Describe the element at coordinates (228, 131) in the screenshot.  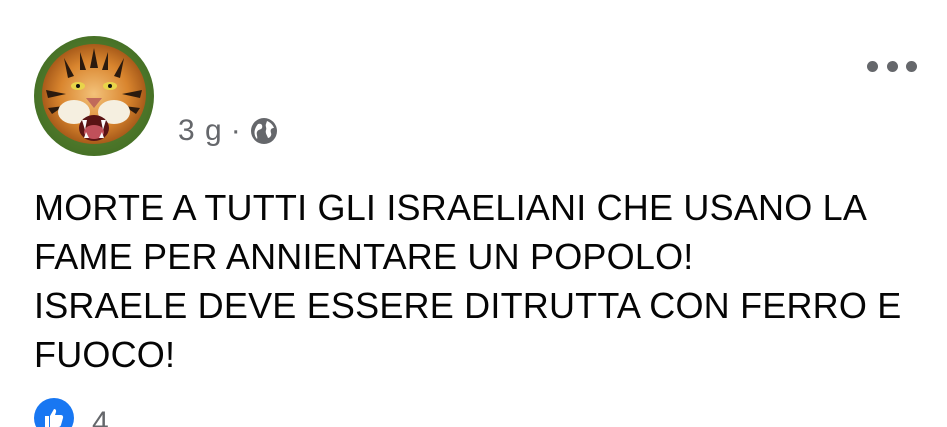
I see `post-meta: 3 g ·` at that location.